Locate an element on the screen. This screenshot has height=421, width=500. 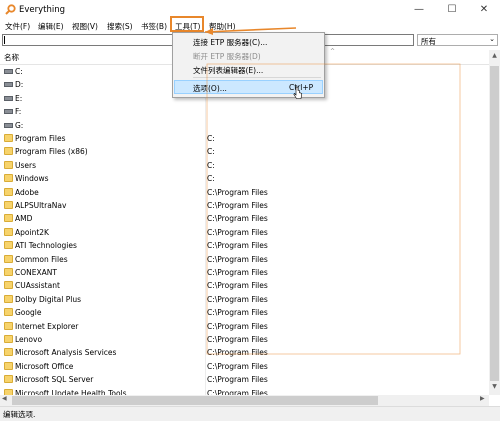
item-name: CONEXANT is located at coordinates (36, 272).